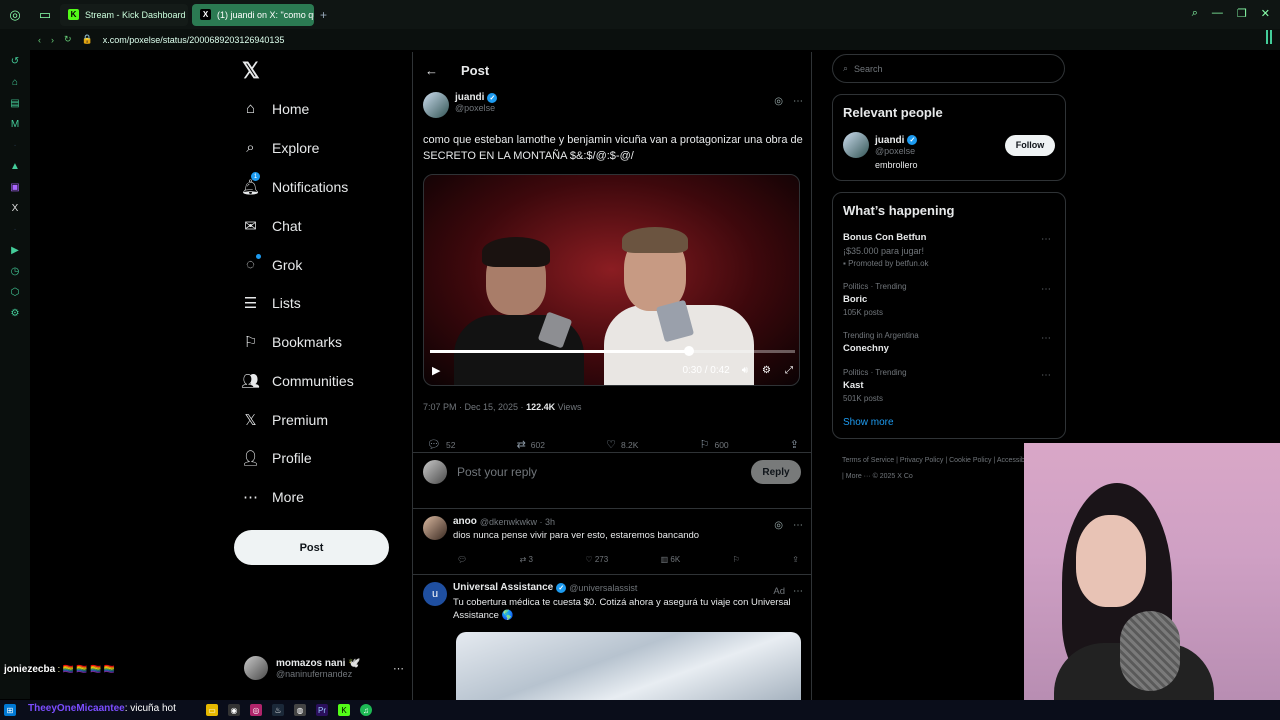 The image size is (1280, 720). Describe the element at coordinates (736, 559) in the screenshot. I see `bookmark-icon: ⚐` at that location.